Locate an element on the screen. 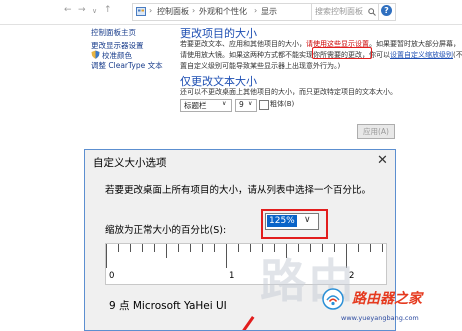 The height and width of the screenshot is (331, 462). sidebar-item-cleartype: 调整 ClearType 文本 is located at coordinates (127, 65).